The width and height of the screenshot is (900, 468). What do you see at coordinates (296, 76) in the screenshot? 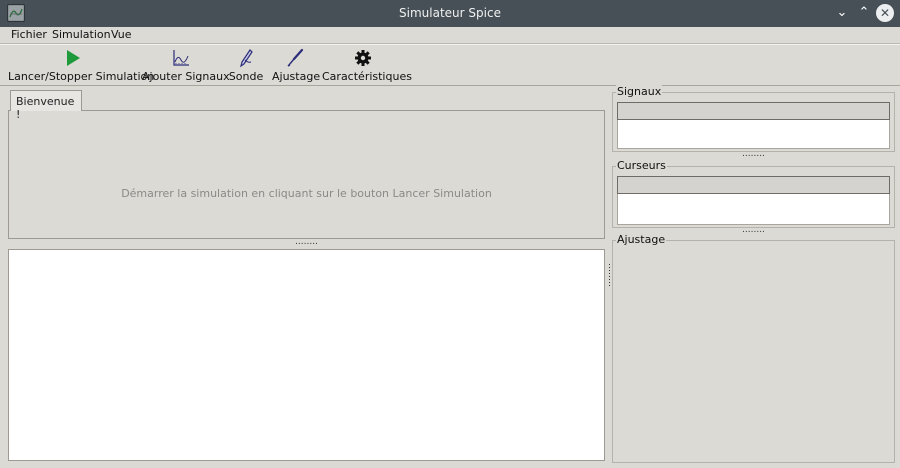
I see `tuning-label: Ajustage` at bounding box center [296, 76].